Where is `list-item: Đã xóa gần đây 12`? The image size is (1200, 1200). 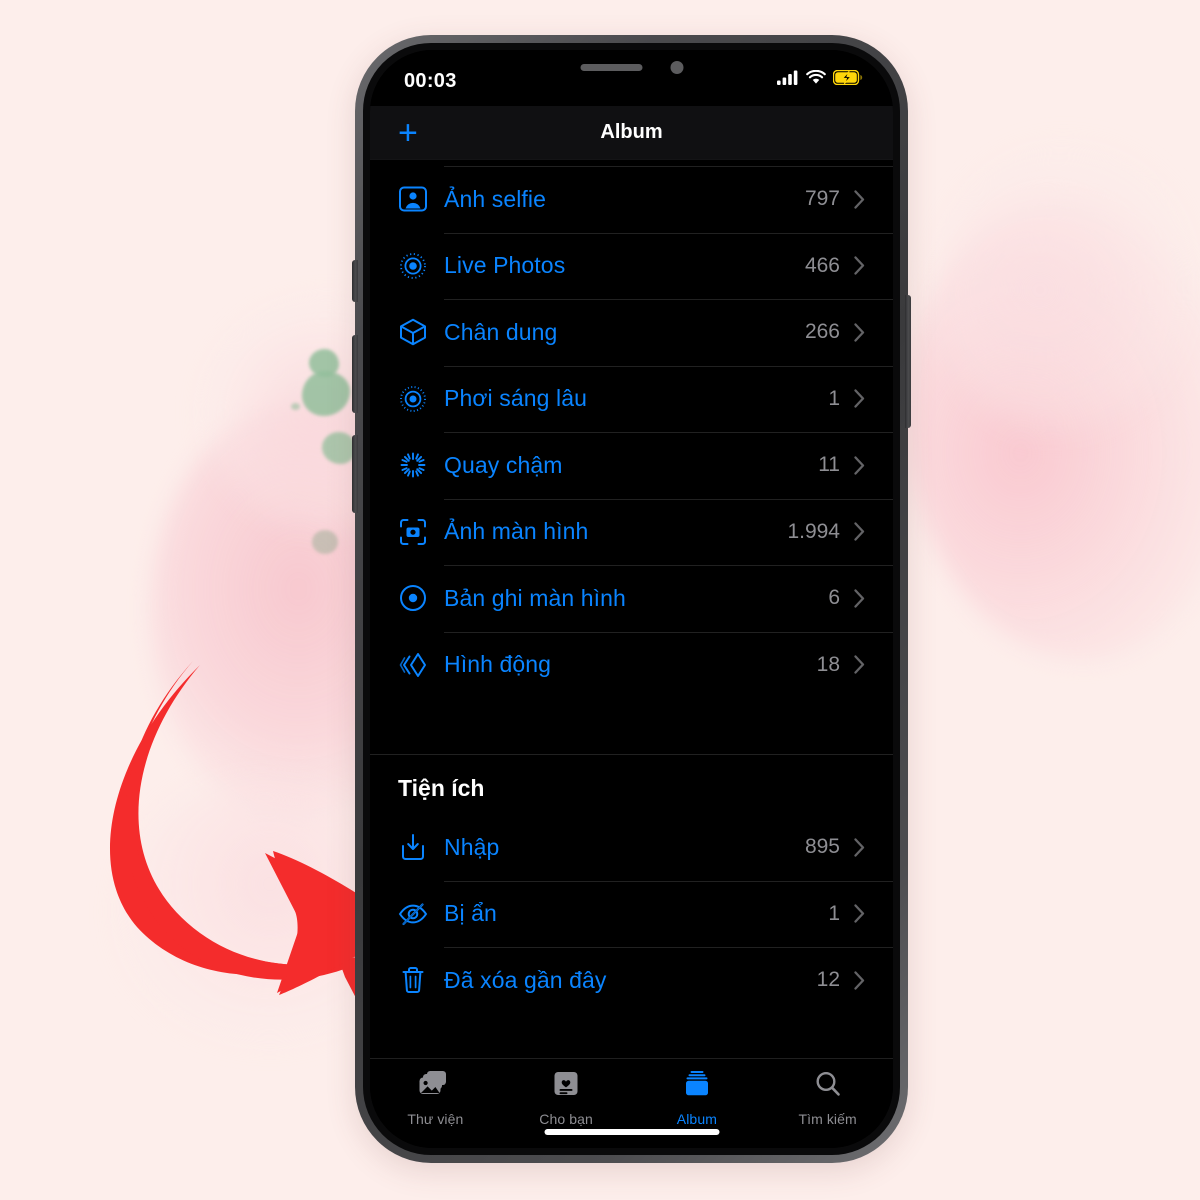
list-item: Đã xóa gần đây 12 is located at coordinates (631, 980).